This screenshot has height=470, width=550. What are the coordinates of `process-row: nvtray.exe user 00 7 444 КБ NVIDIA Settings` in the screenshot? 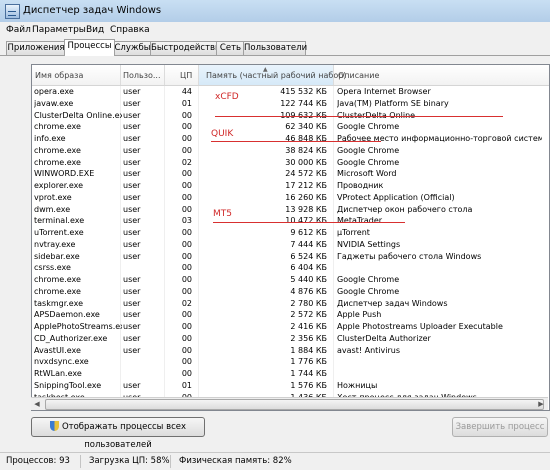 It's located at (290, 245).